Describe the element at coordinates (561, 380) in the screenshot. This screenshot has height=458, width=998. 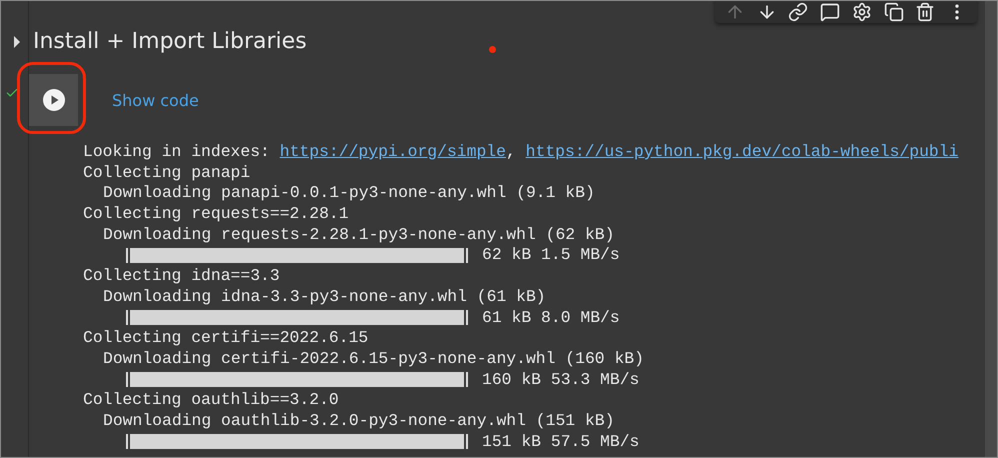
I see `progress-reading: 160 kB 53.3 MB/s` at that location.